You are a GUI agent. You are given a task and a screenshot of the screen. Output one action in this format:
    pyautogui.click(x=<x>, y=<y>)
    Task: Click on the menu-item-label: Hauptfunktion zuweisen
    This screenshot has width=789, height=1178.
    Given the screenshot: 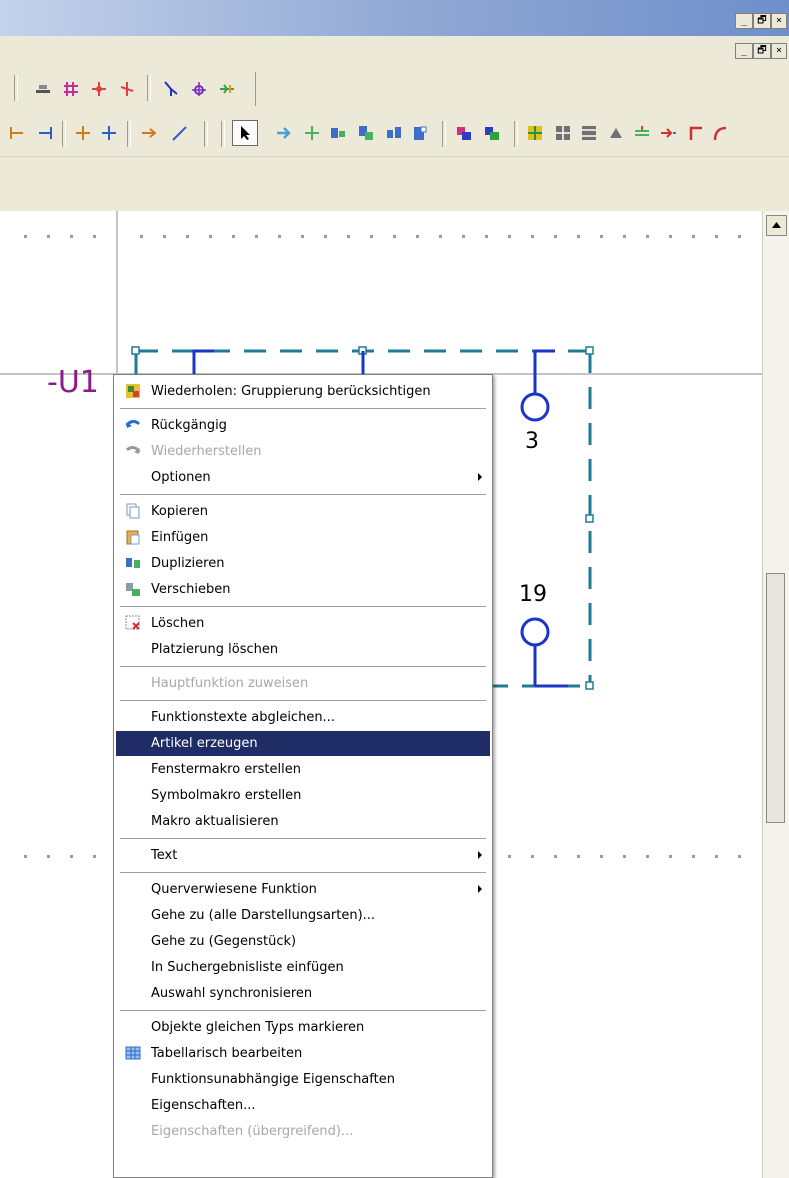 What is the action you would take?
    pyautogui.click(x=230, y=683)
    